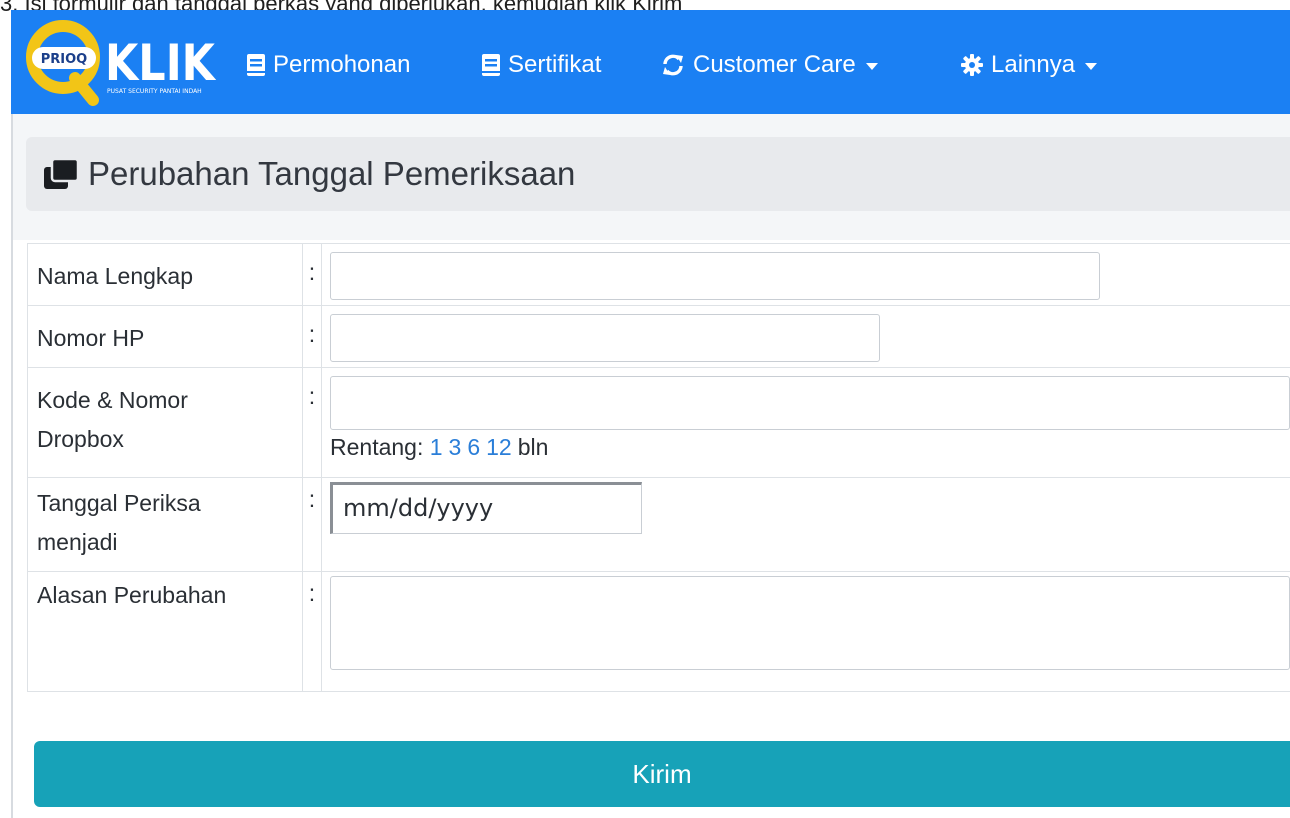 Image resolution: width=1290 pixels, height=818 pixels. What do you see at coordinates (332, 173) in the screenshot?
I see `page-title: Perubahan Tanggal Pemeriksaan` at bounding box center [332, 173].